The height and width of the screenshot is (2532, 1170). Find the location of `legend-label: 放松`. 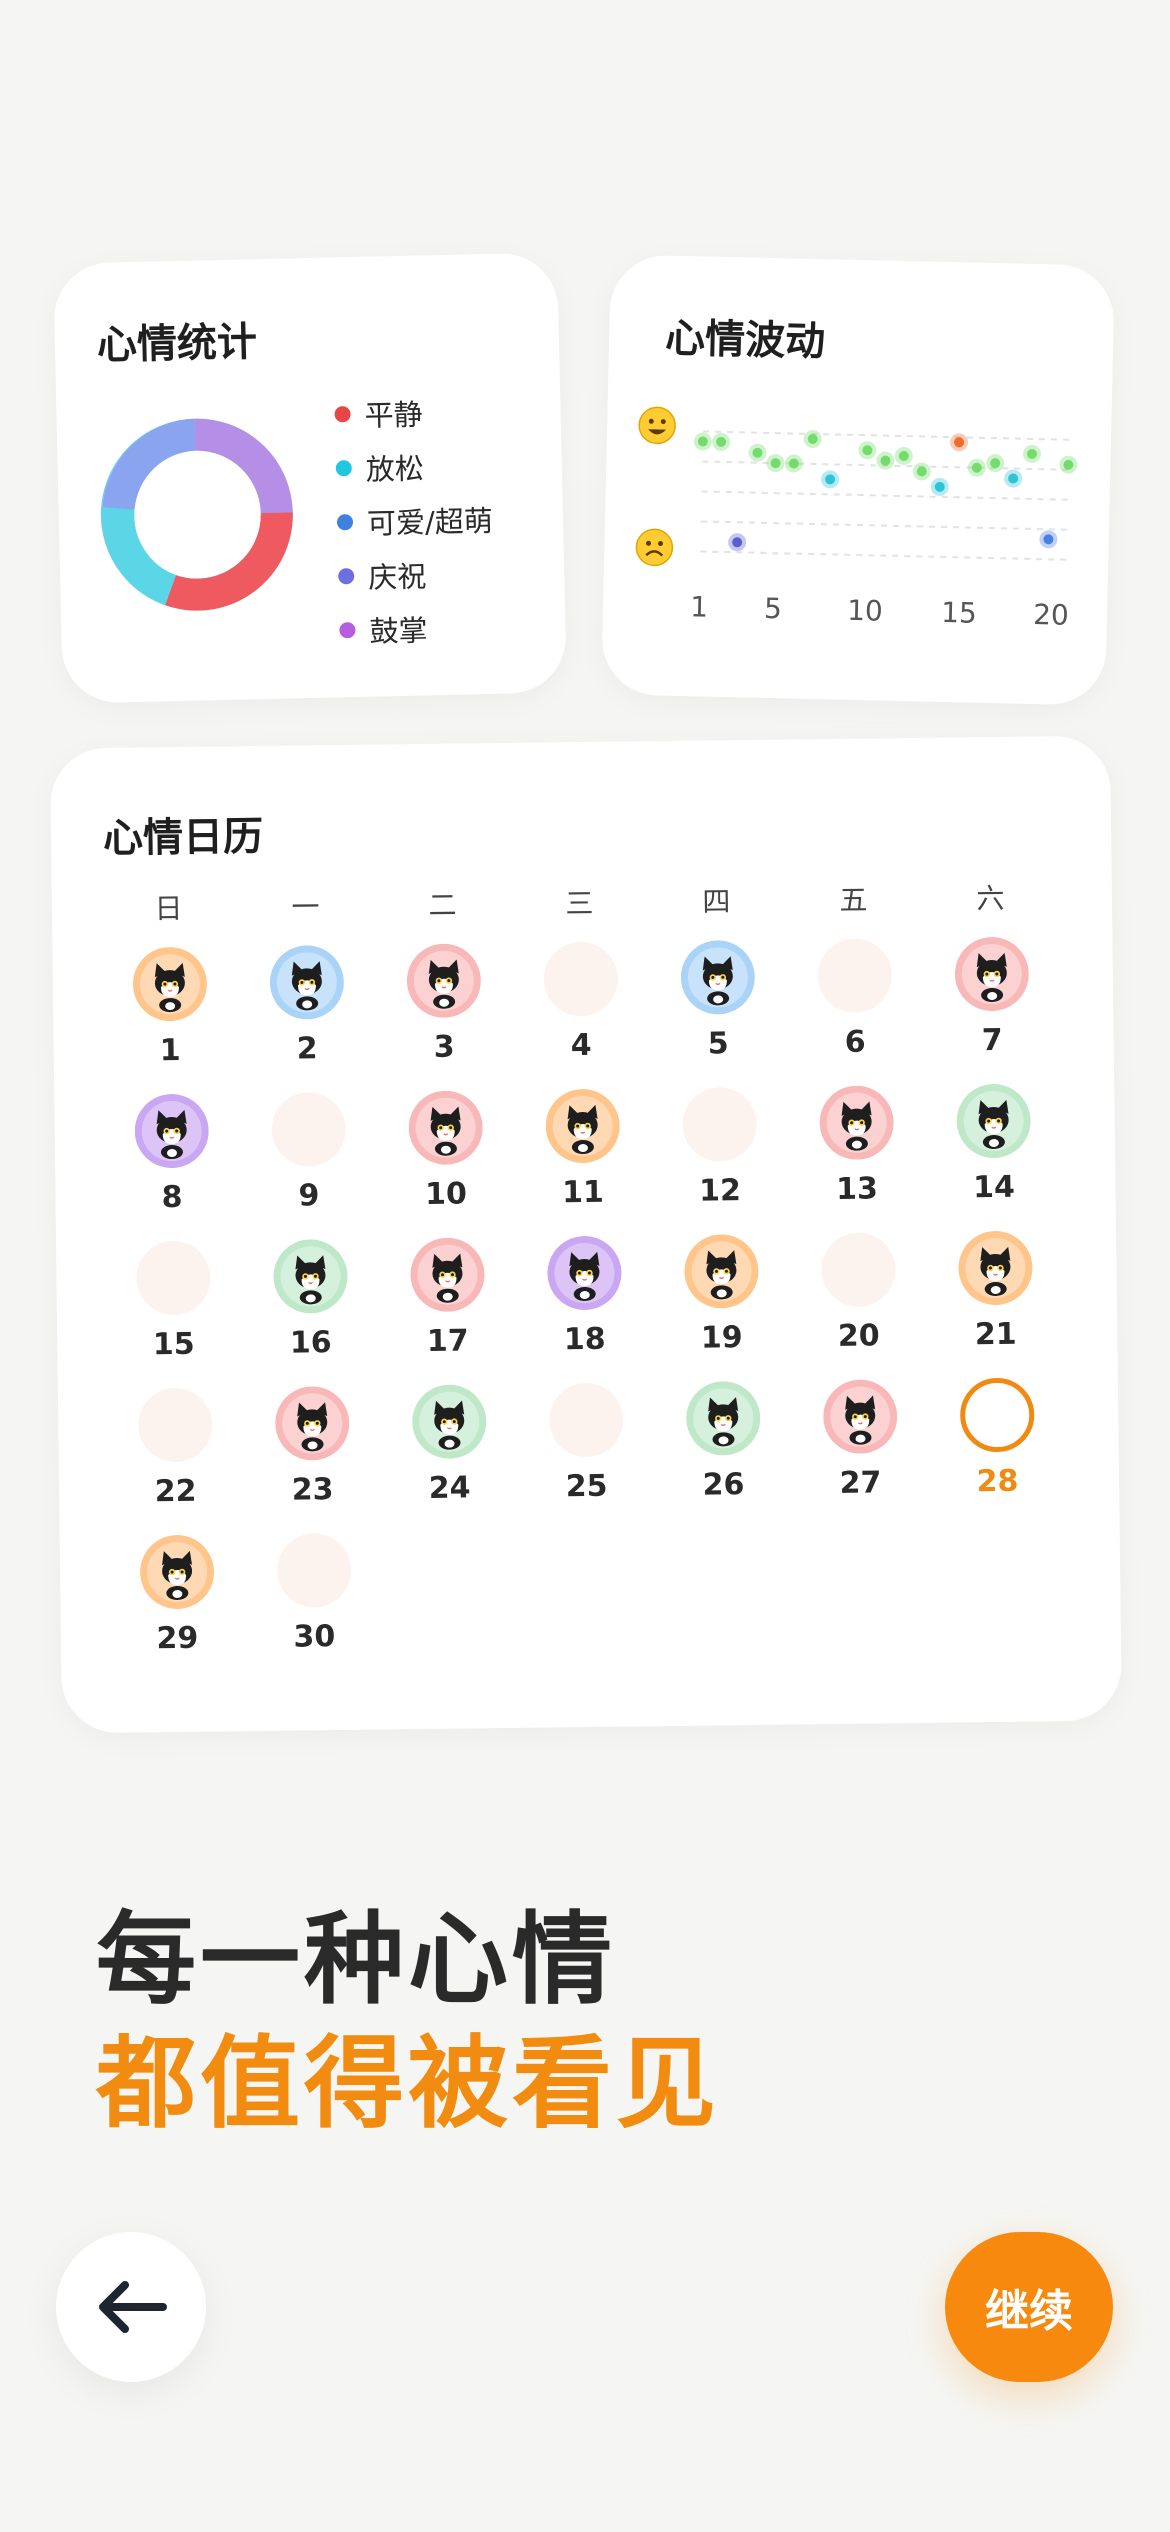

legend-label: 放松 is located at coordinates (395, 469).